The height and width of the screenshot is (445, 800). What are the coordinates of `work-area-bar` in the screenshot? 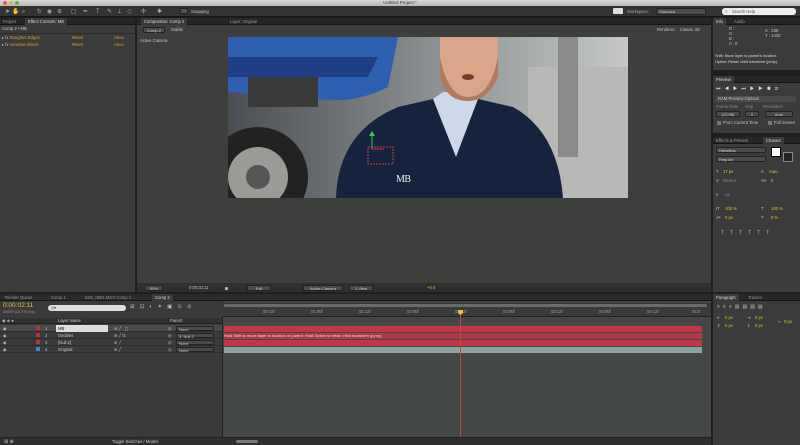 It's located at (465, 305).